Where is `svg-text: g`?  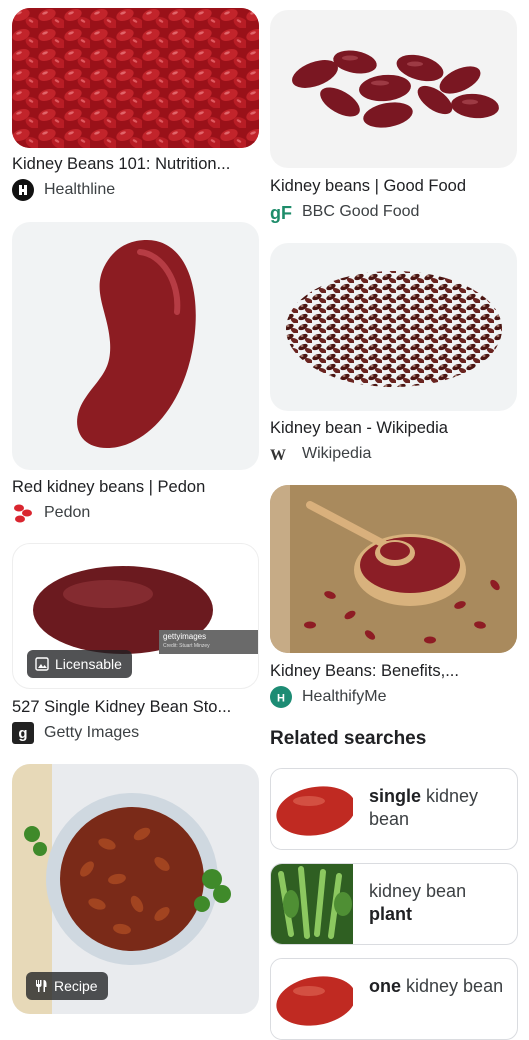
svg-text: g is located at coordinates (22, 733).